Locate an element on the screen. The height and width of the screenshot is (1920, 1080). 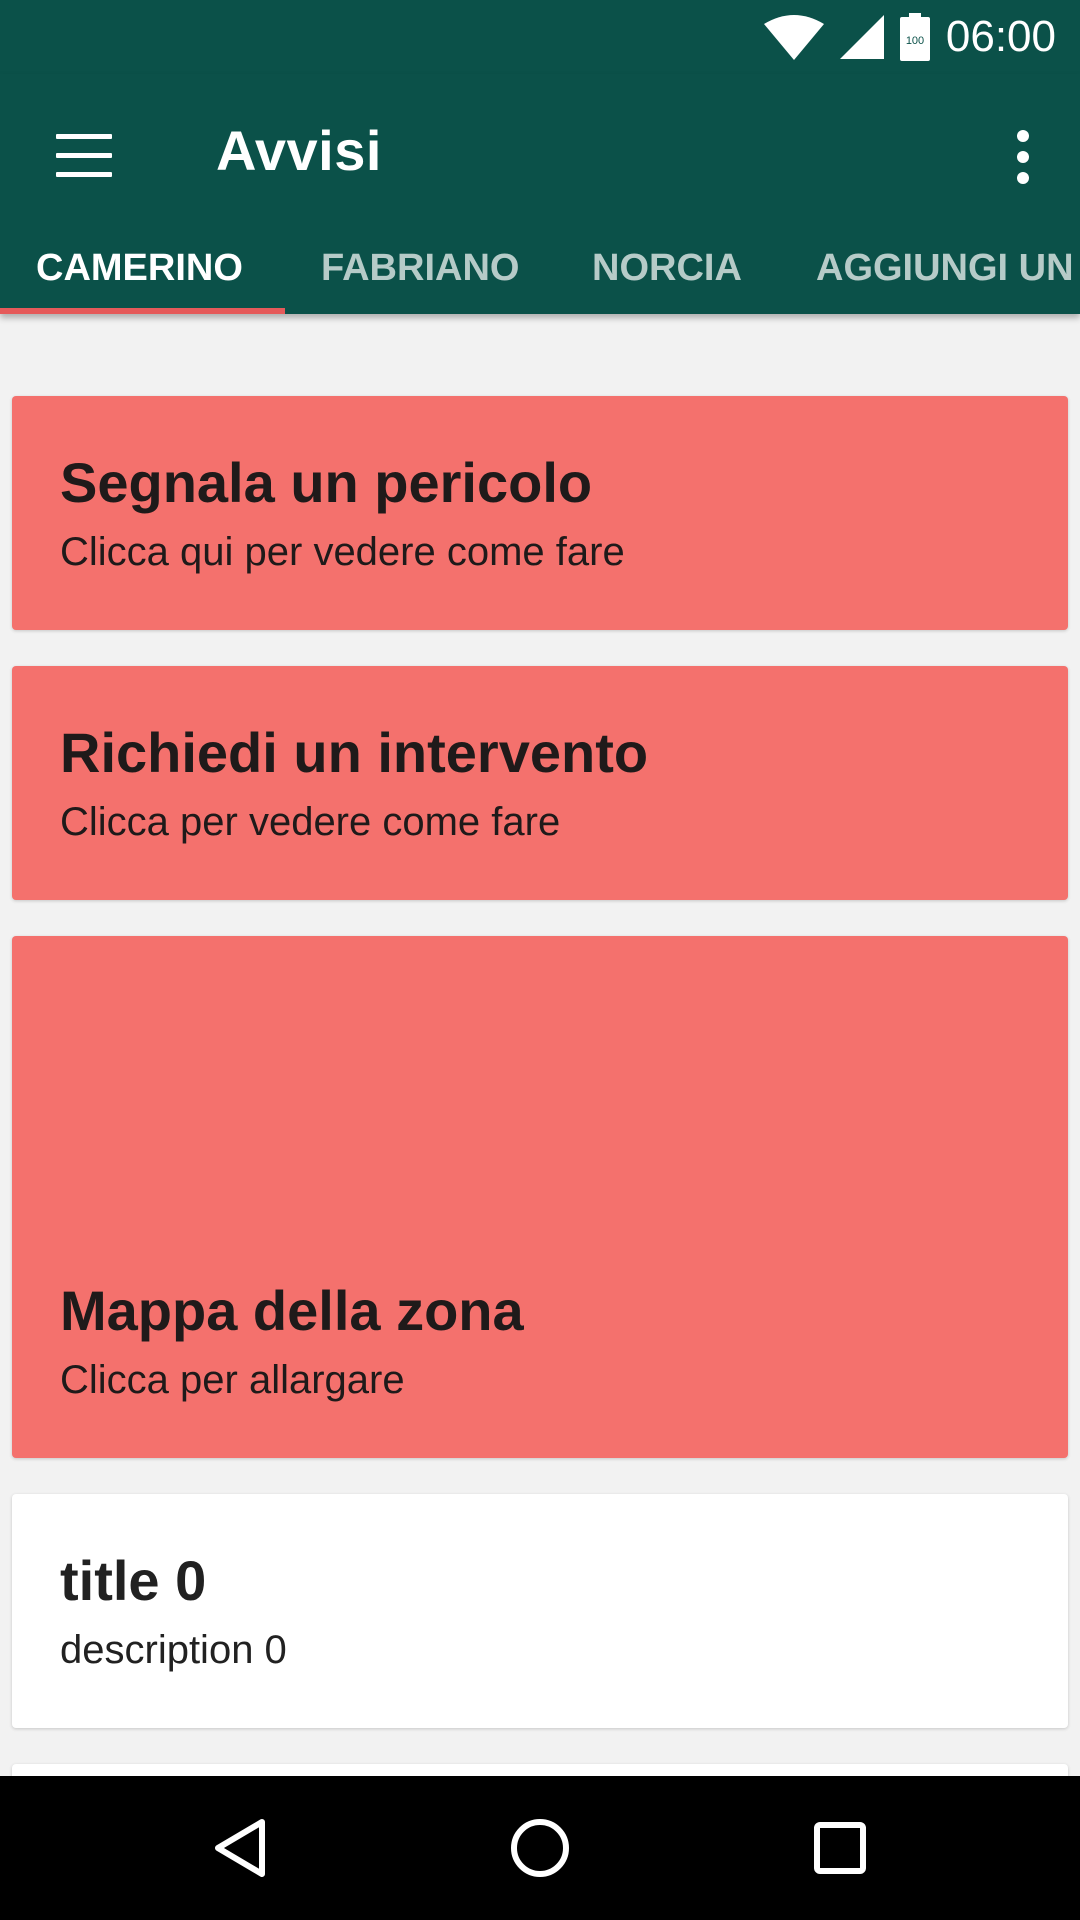
tab-norcia: NORCIA is located at coordinates (667, 274).